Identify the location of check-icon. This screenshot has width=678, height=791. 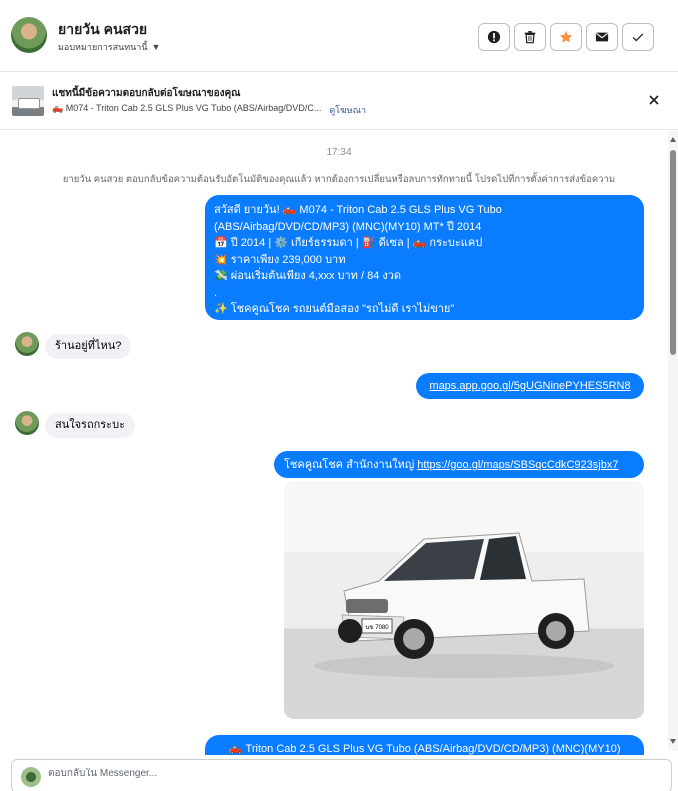
(638, 37).